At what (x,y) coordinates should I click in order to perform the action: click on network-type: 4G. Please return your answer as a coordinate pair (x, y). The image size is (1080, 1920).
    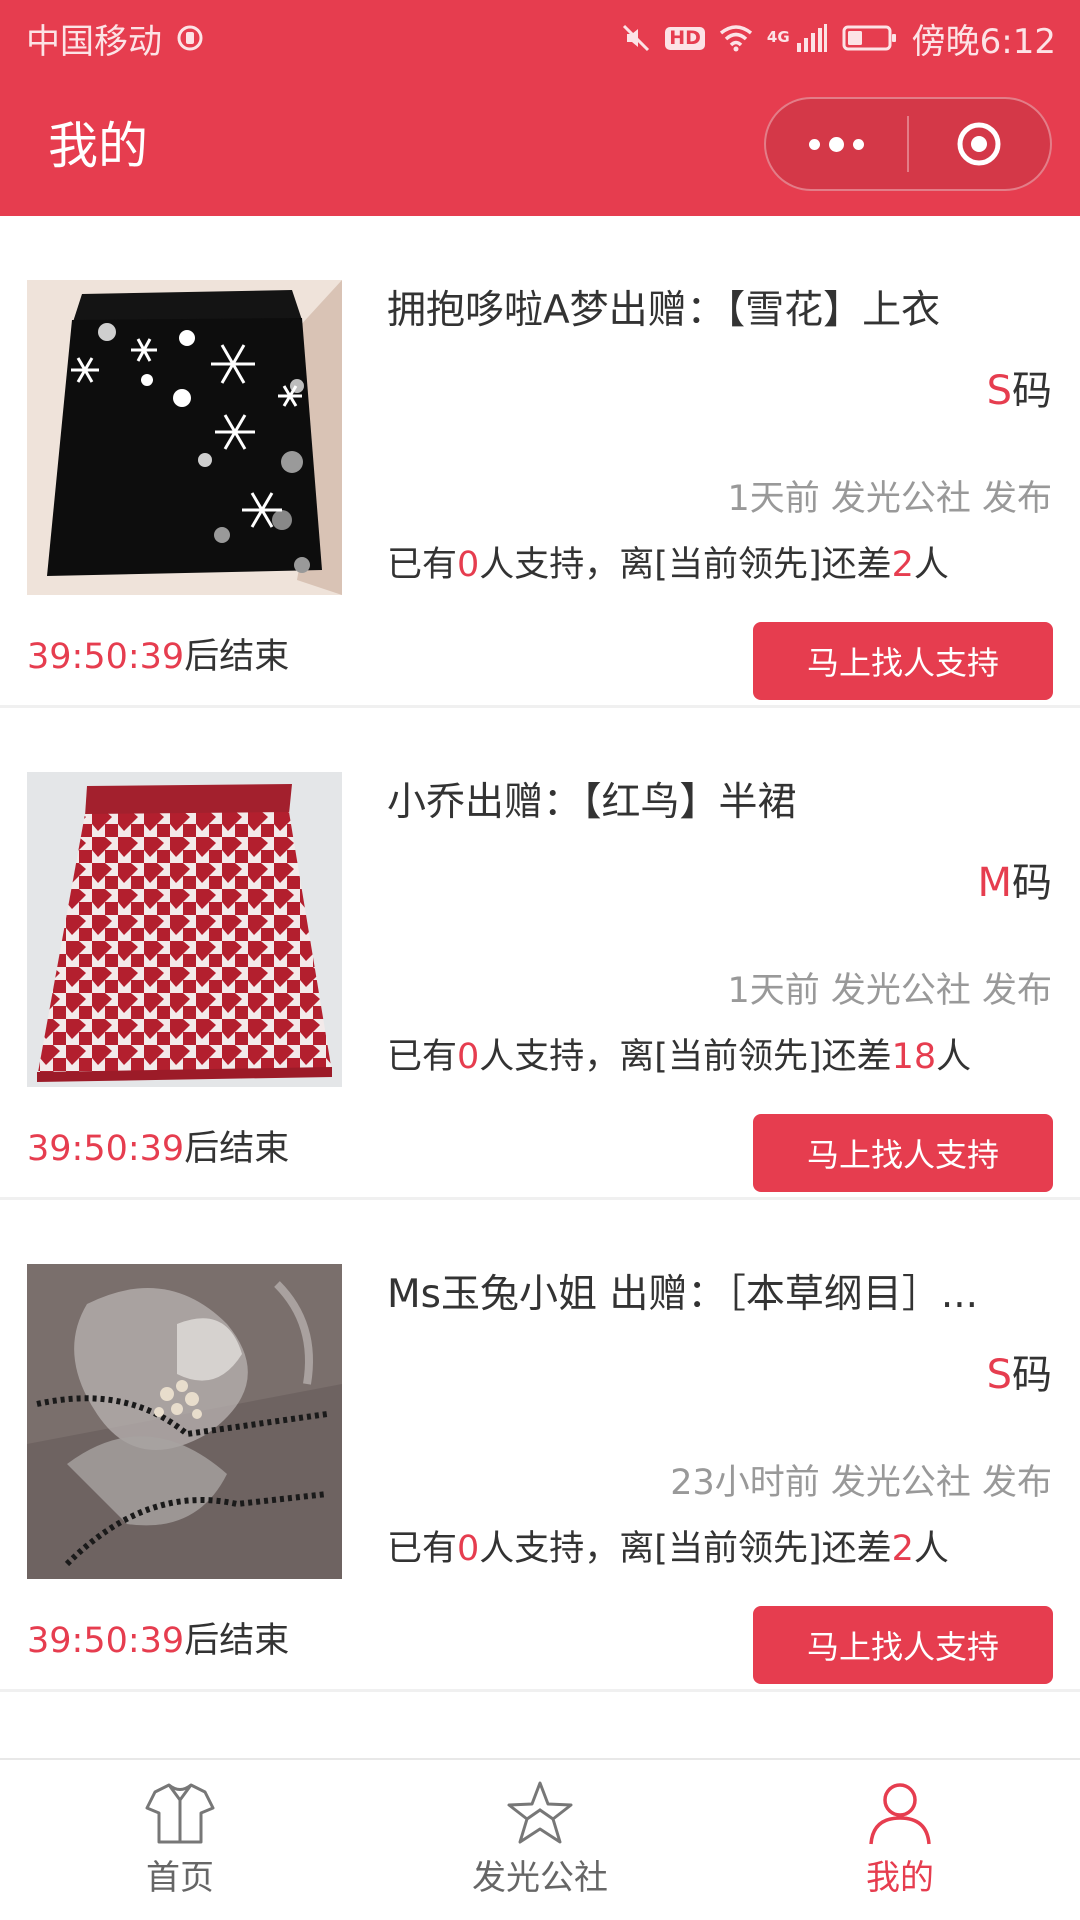
    Looking at the image, I should click on (778, 36).